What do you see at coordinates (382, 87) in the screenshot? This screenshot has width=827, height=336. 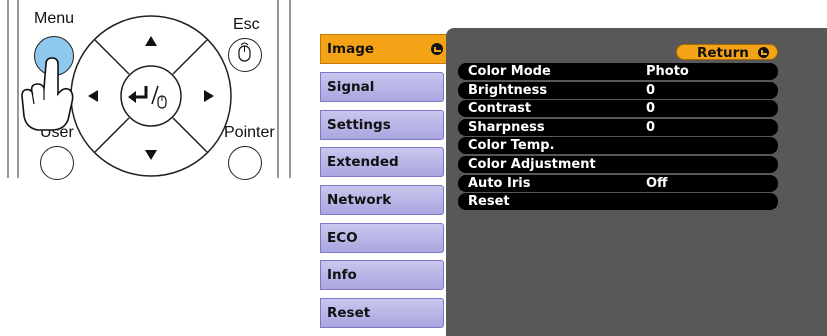 I see `tab-signal: Signal` at bounding box center [382, 87].